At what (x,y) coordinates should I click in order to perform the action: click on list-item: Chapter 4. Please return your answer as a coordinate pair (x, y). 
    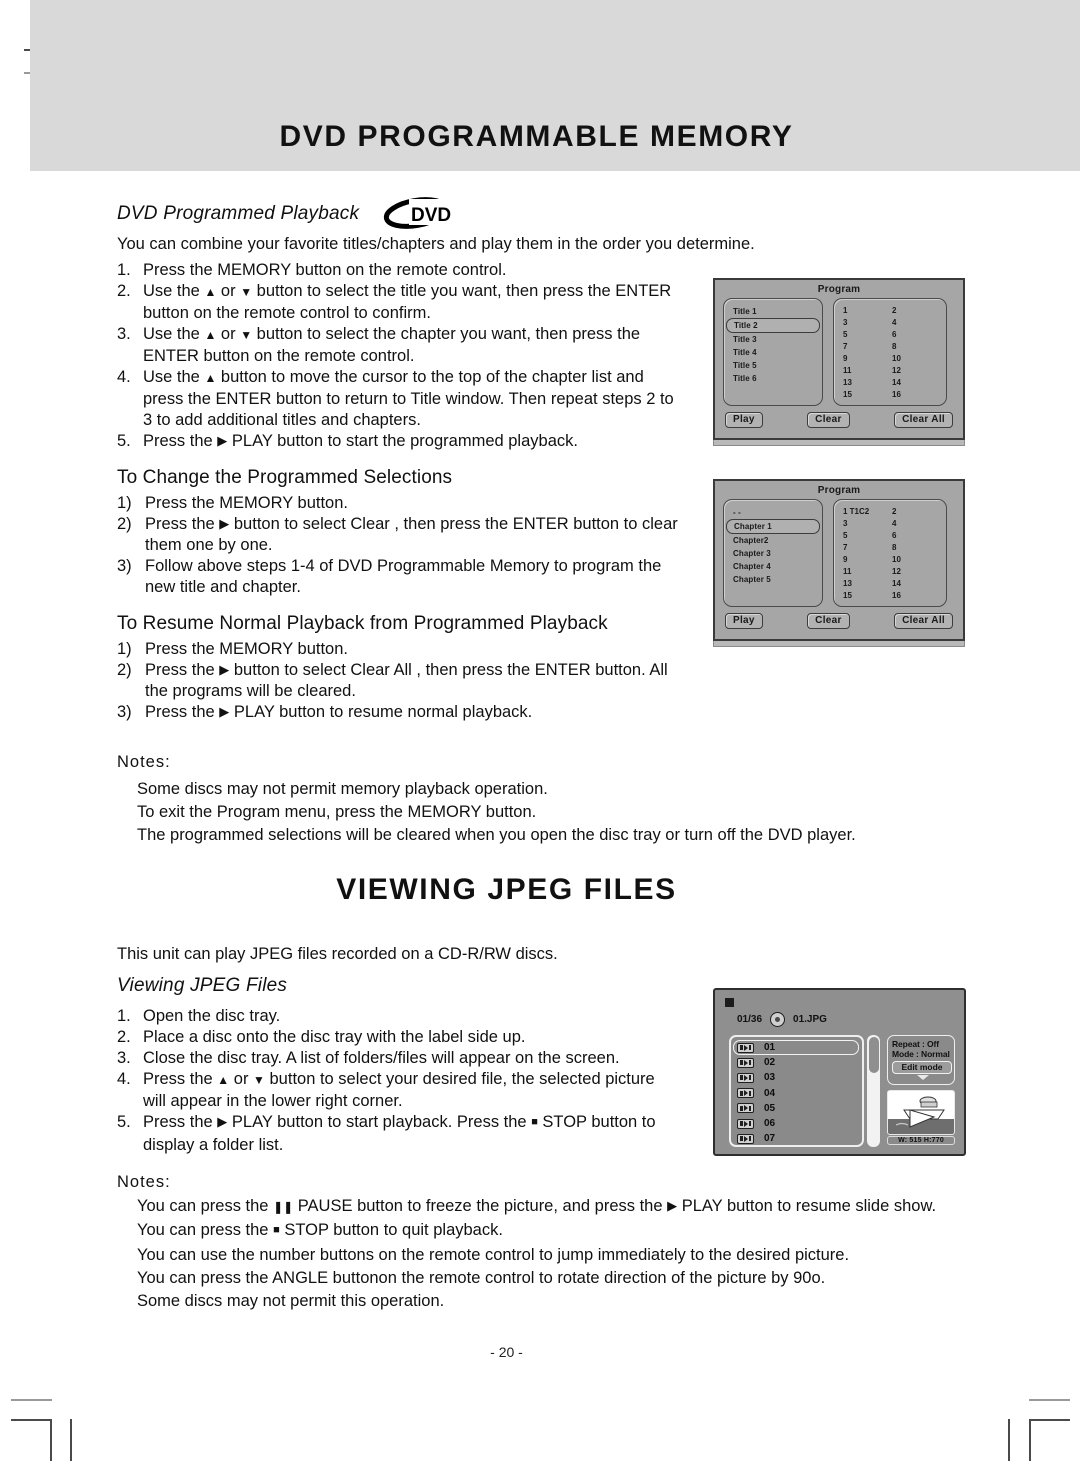
    Looking at the image, I should click on (773, 566).